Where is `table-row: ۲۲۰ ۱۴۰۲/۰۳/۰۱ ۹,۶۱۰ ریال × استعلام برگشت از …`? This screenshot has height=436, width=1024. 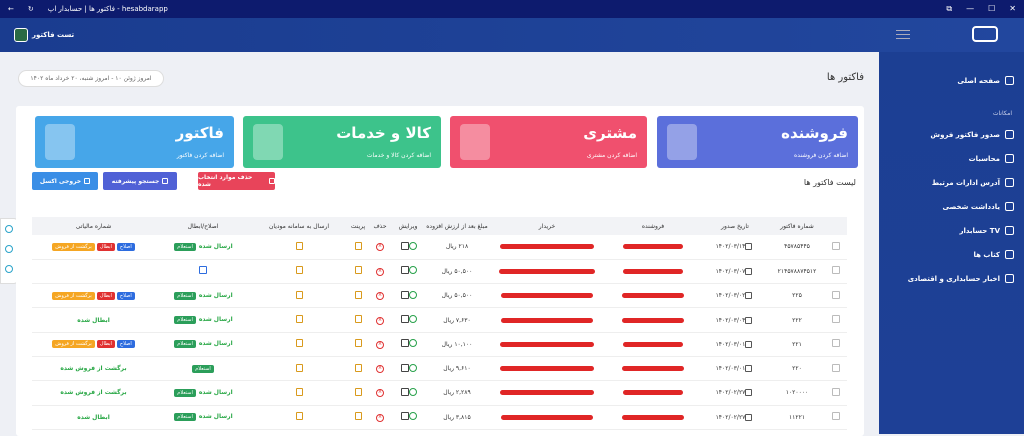
table-row: ۲۲۰ ۱۴۰۲/۰۳/۰۱ ۹,۶۱۰ ریال × استعلام برگشت از … is located at coordinates (439, 369).